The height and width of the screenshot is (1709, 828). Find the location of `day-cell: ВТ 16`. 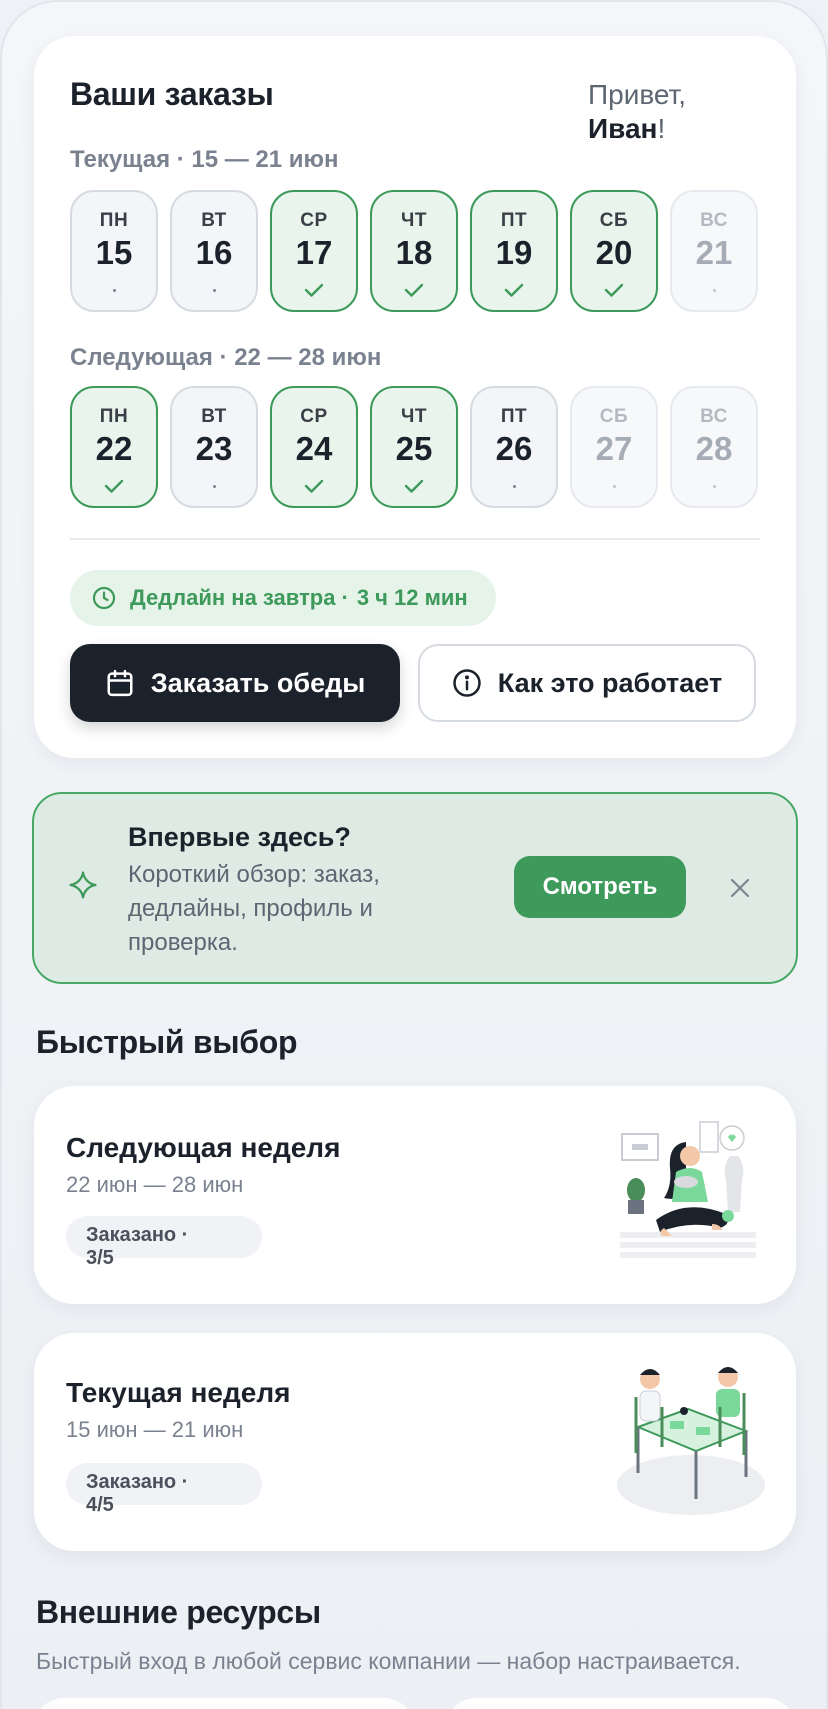

day-cell: ВТ 16 is located at coordinates (214, 251).